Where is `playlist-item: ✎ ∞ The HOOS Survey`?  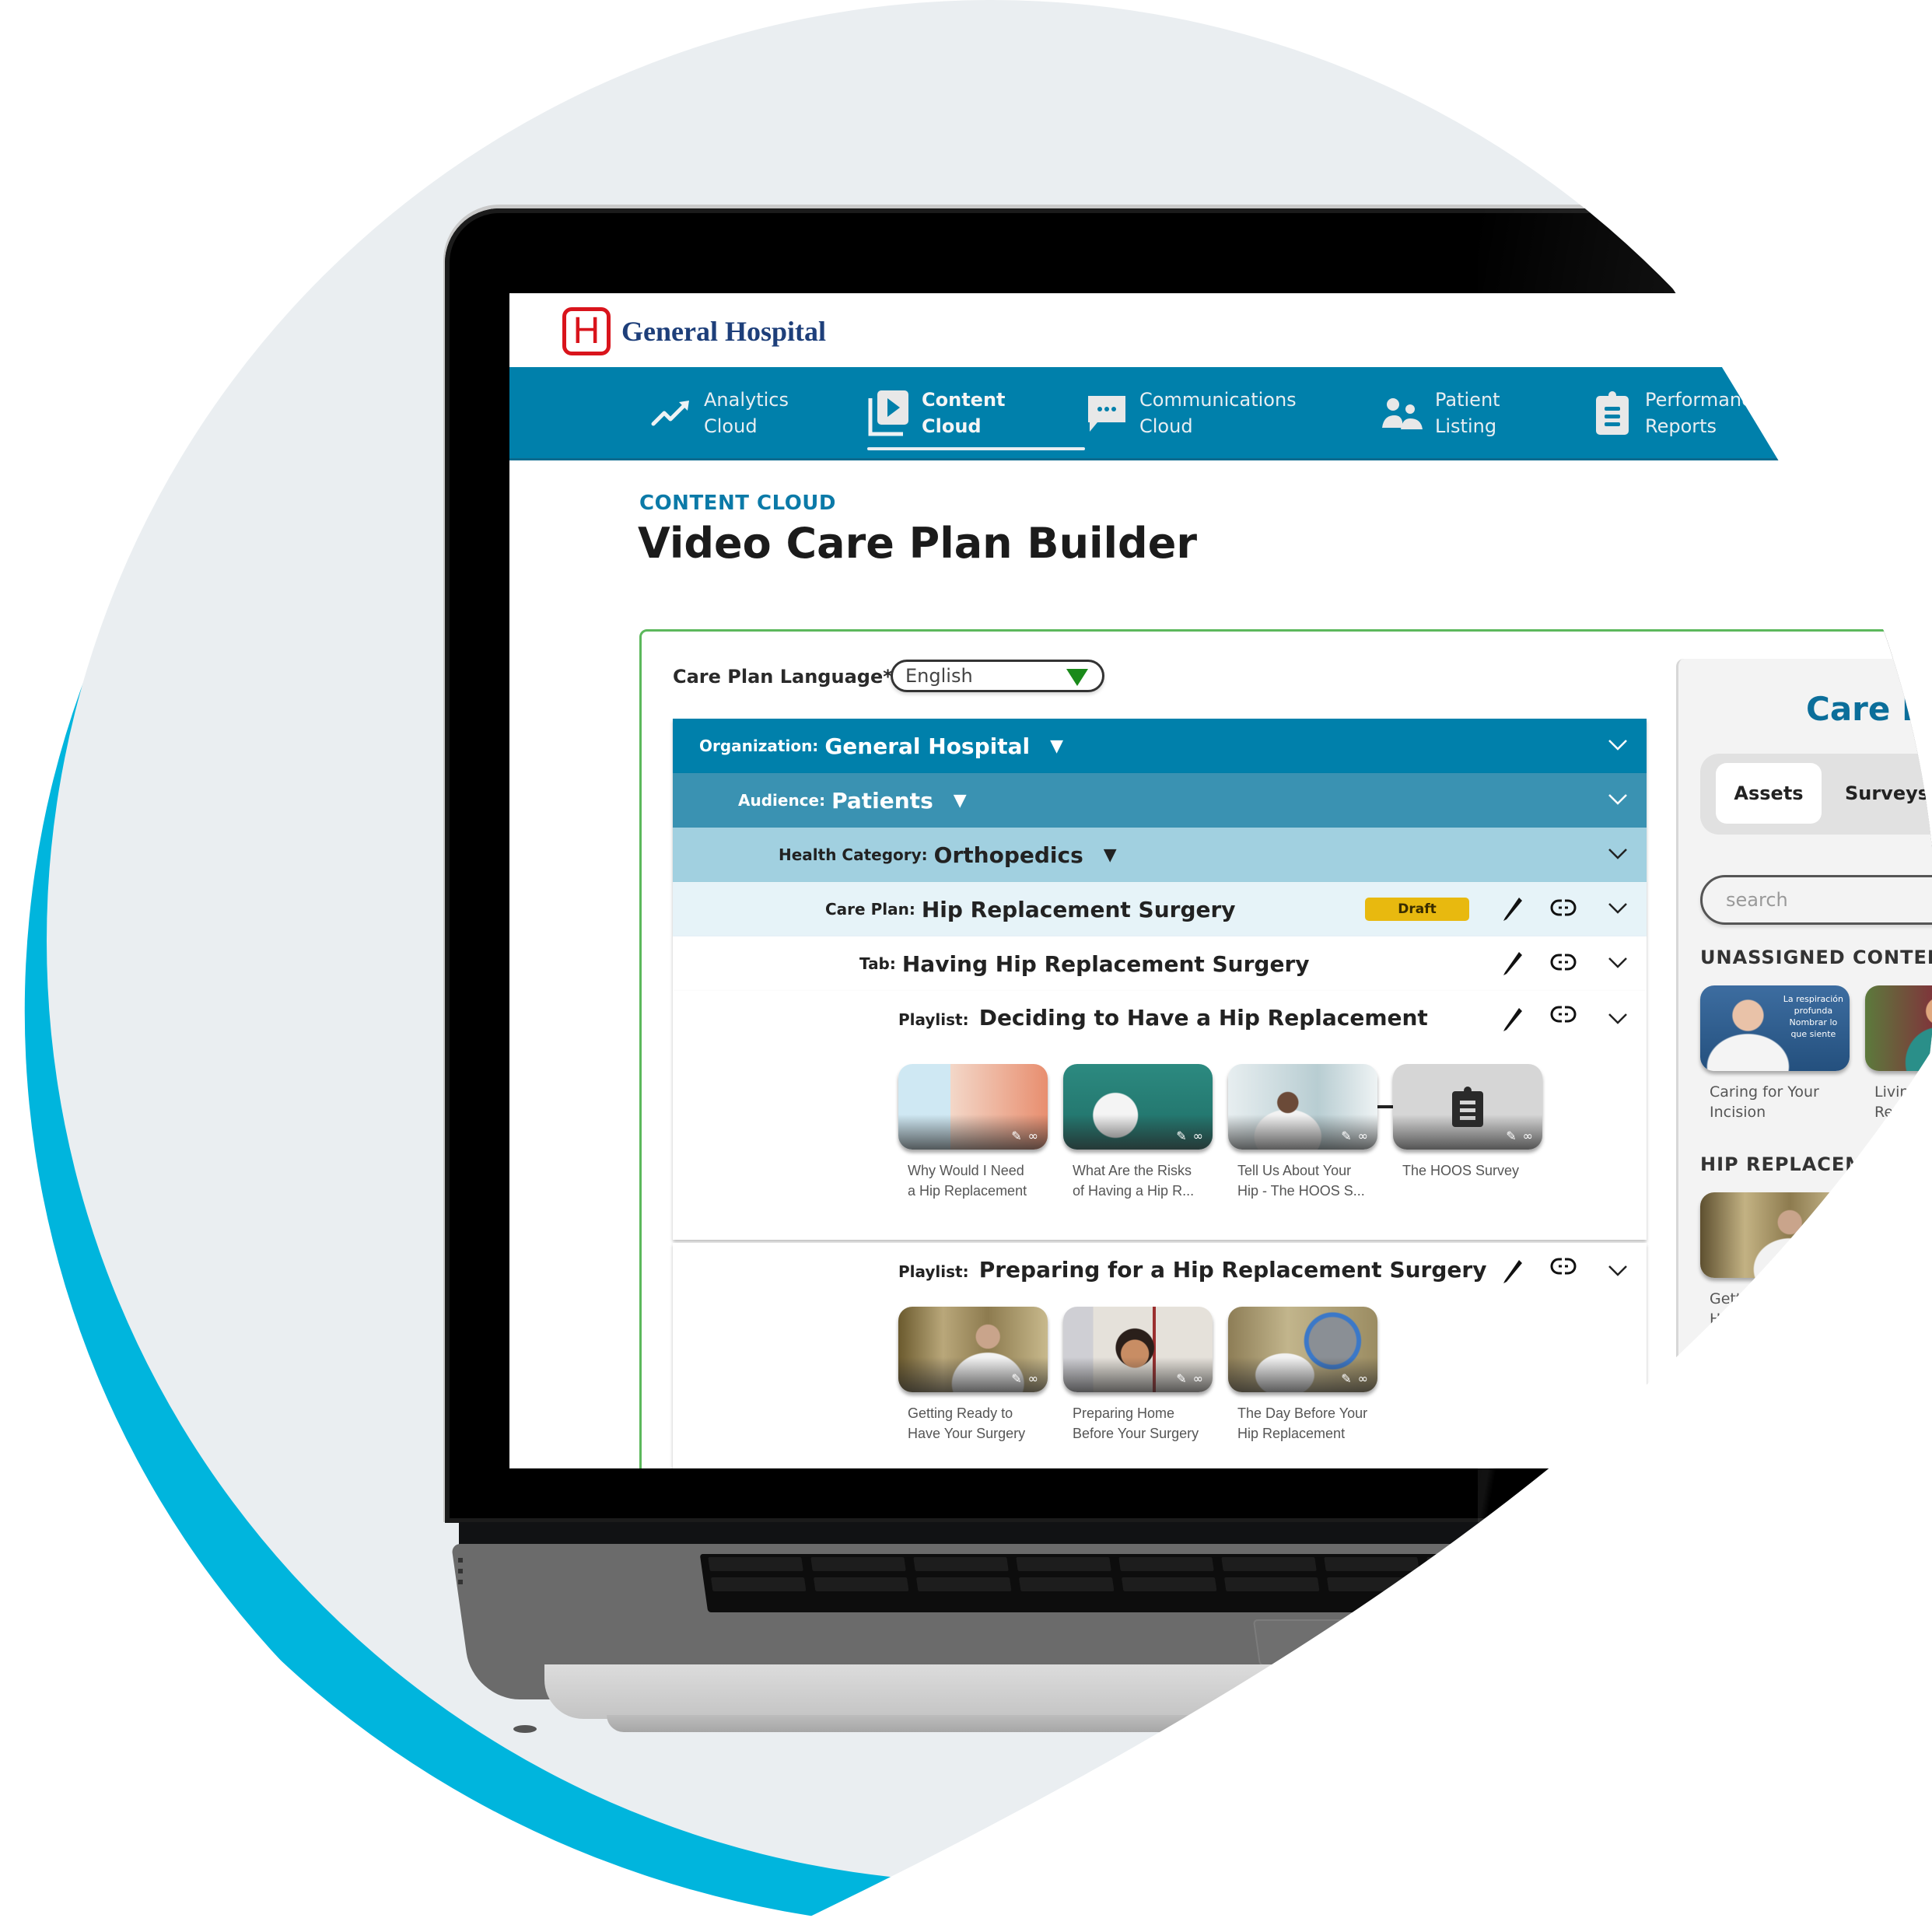 playlist-item: ✎ ∞ The HOOS Survey is located at coordinates (1468, 1132).